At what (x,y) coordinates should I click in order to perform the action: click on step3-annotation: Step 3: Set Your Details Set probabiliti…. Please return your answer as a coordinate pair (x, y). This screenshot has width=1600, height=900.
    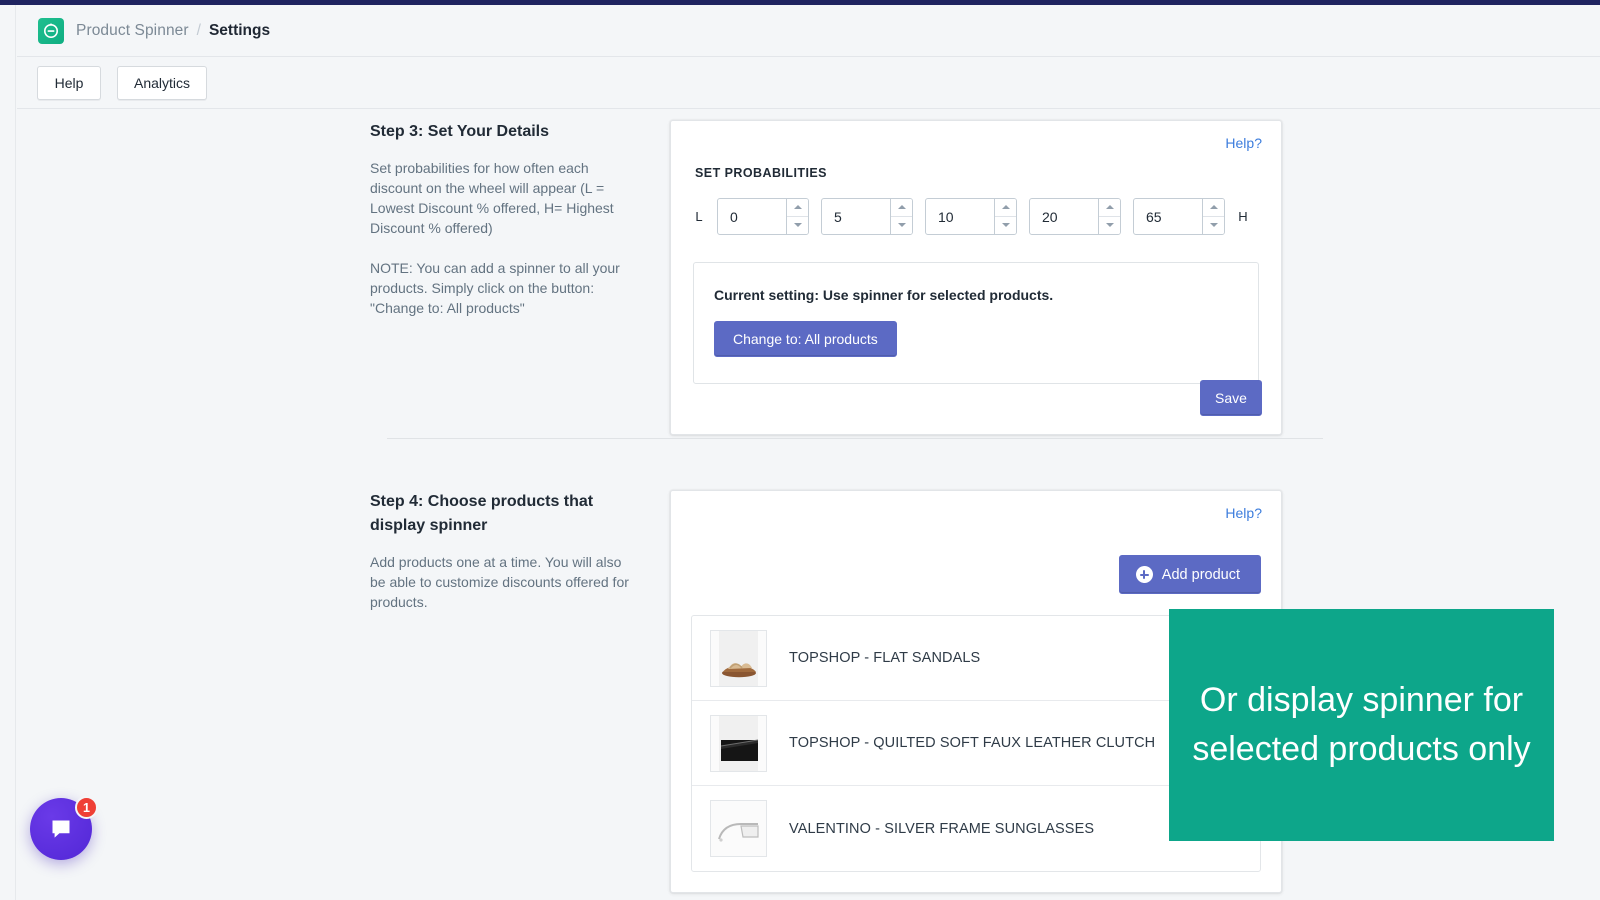
    Looking at the image, I should click on (520, 277).